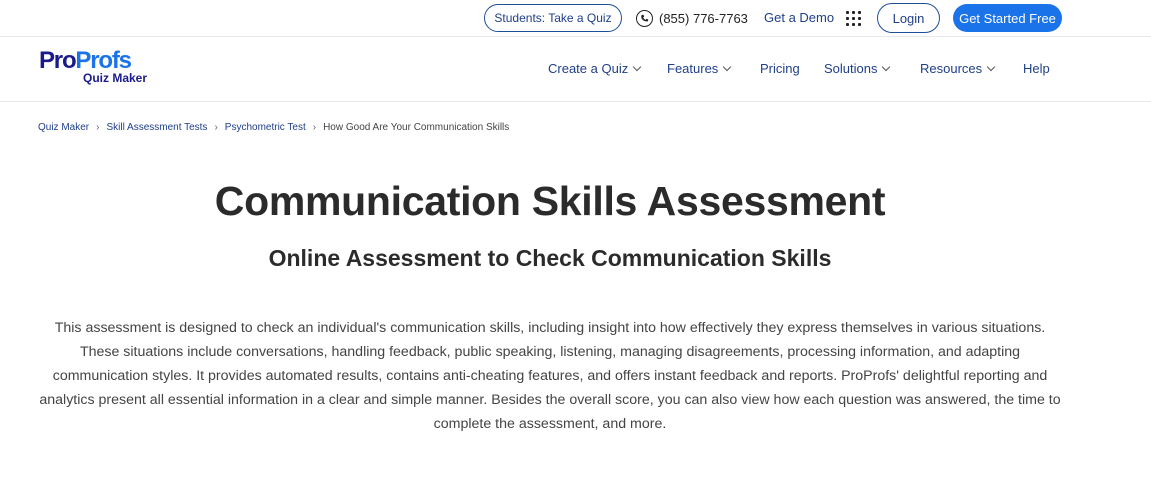  I want to click on page-title: Communication Skills Assessment, so click(550, 201).